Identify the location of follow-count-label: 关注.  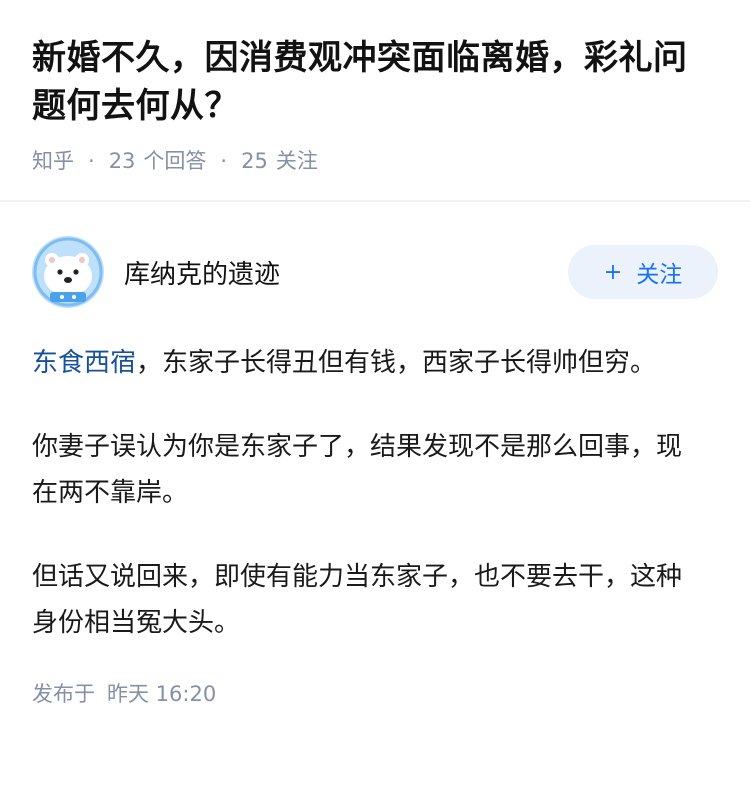
(296, 161).